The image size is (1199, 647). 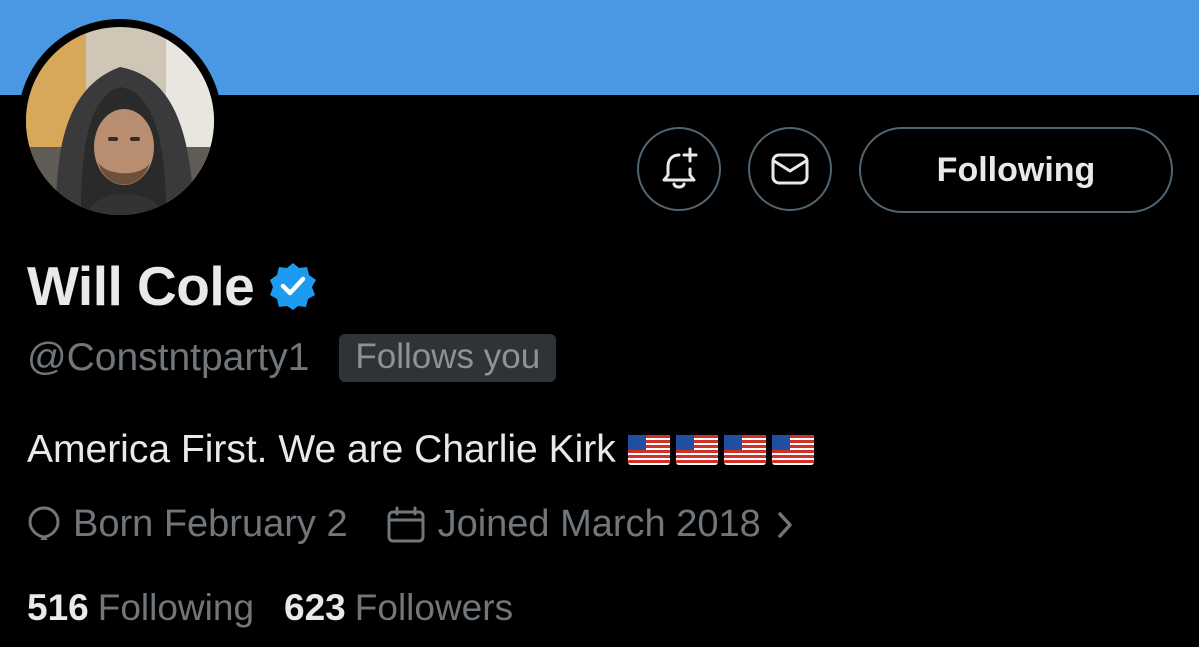 I want to click on message-button, so click(x=790, y=169).